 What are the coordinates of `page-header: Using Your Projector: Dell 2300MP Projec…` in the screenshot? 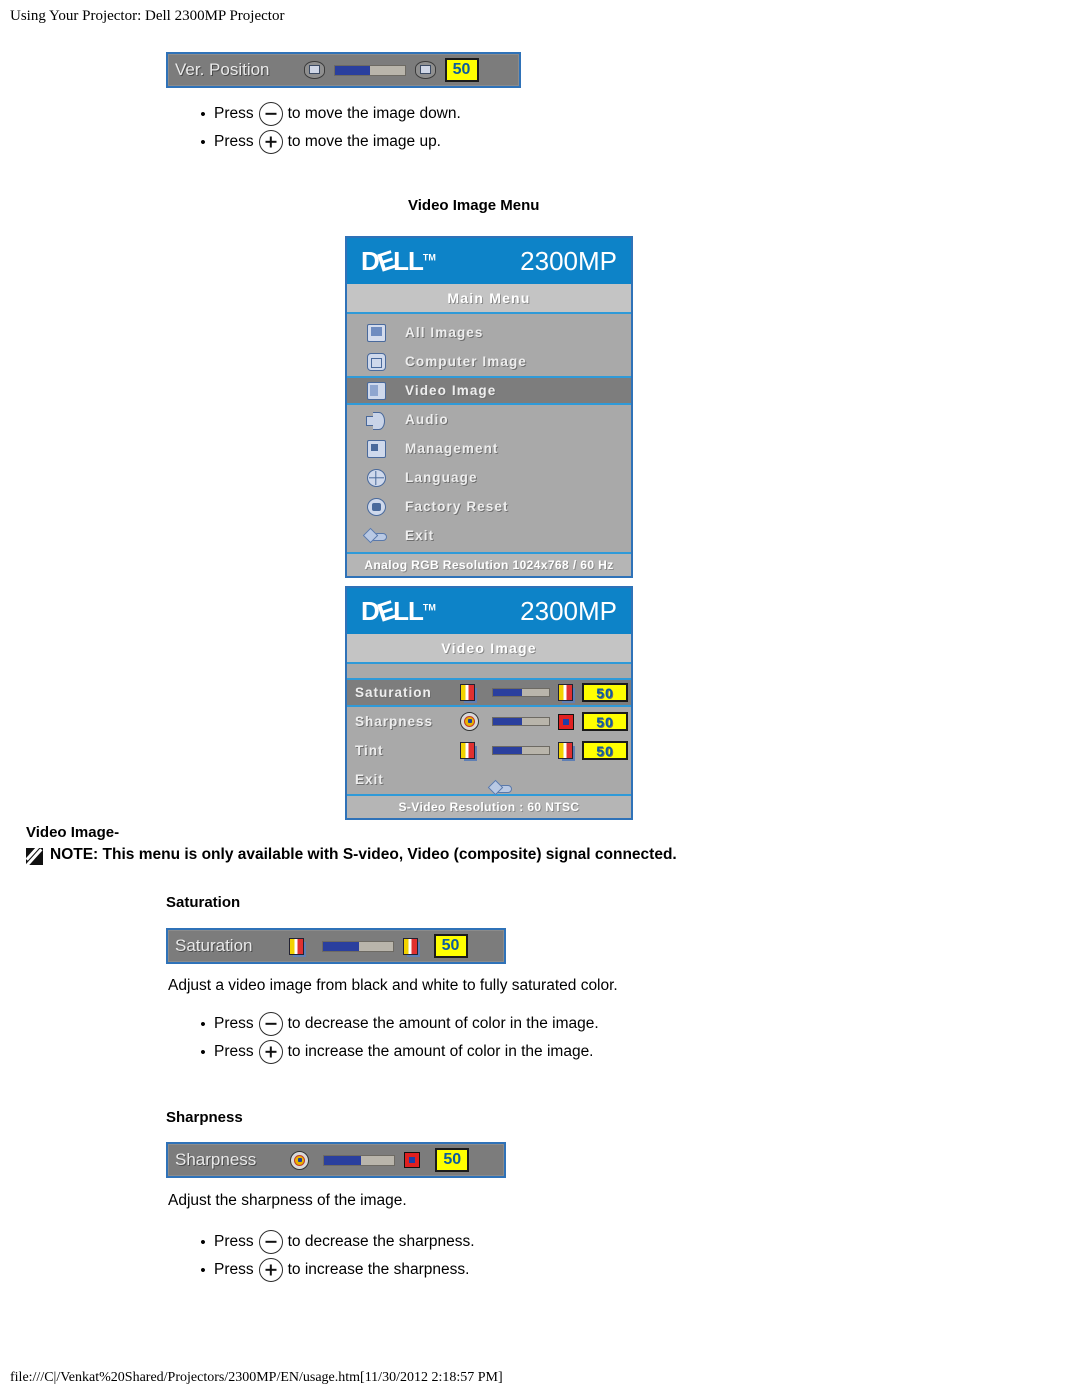 It's located at (147, 16).